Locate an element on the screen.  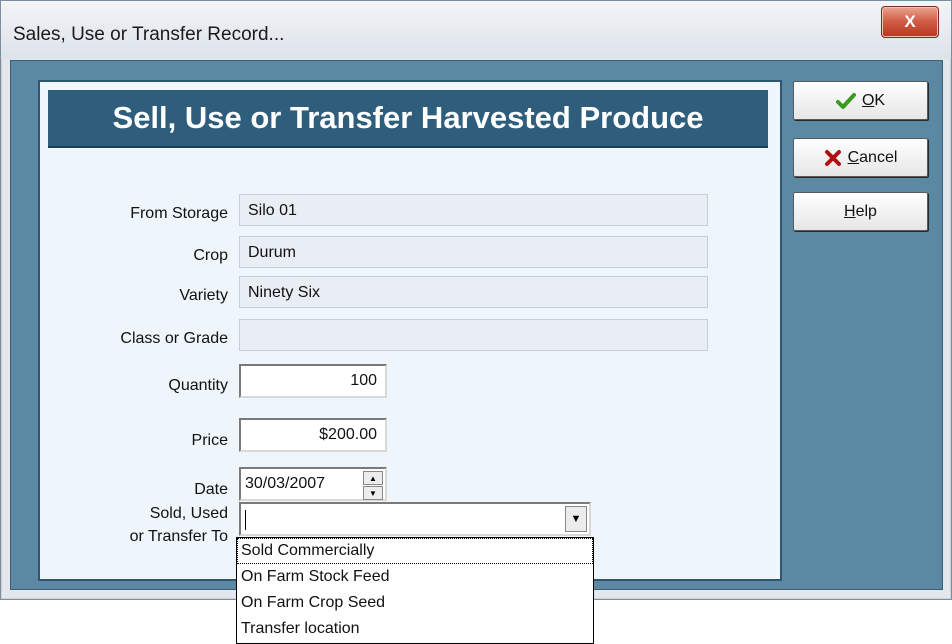
price-input: $200.00 is located at coordinates (313, 435).